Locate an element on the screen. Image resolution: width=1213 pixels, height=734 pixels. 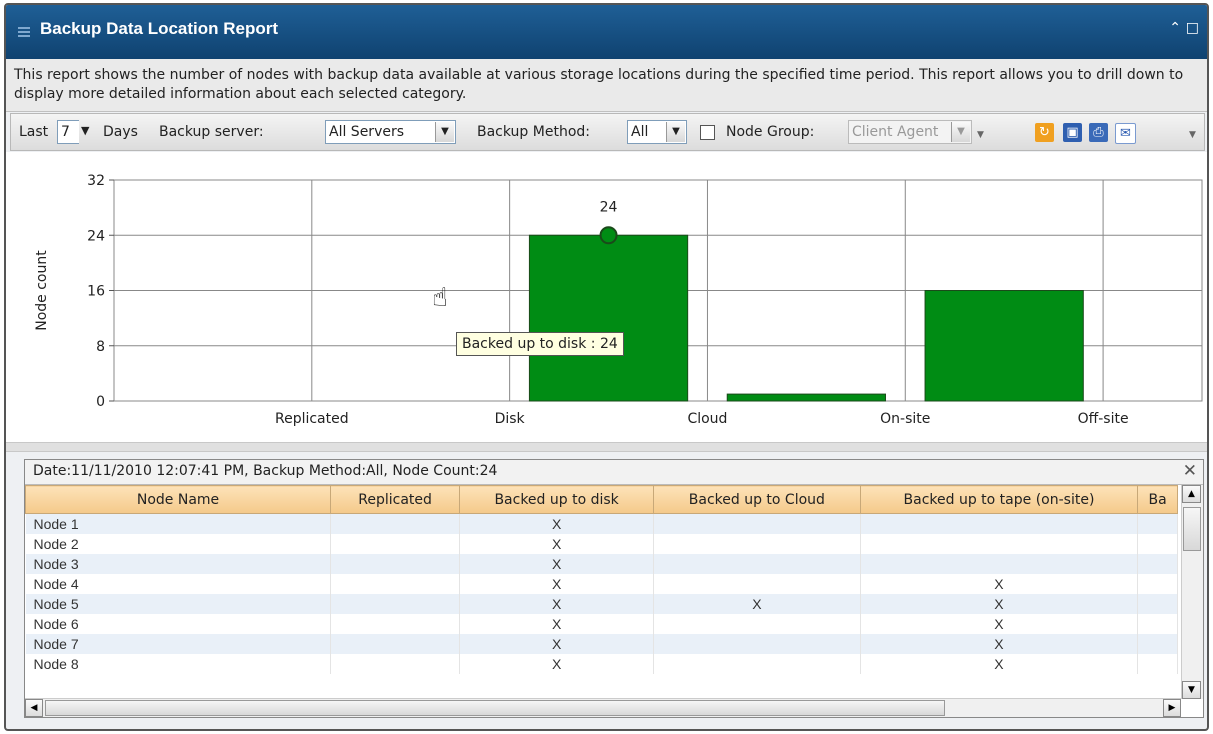
collapse-icon: ⌃ is located at coordinates (1175, 28).